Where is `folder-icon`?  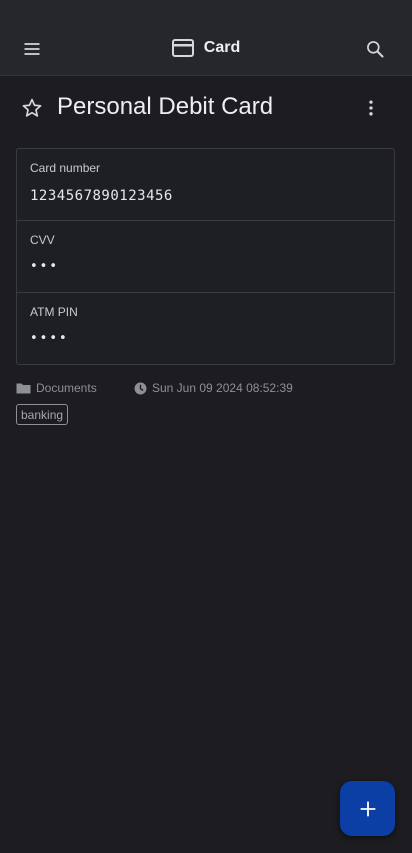
folder-icon is located at coordinates (23, 388).